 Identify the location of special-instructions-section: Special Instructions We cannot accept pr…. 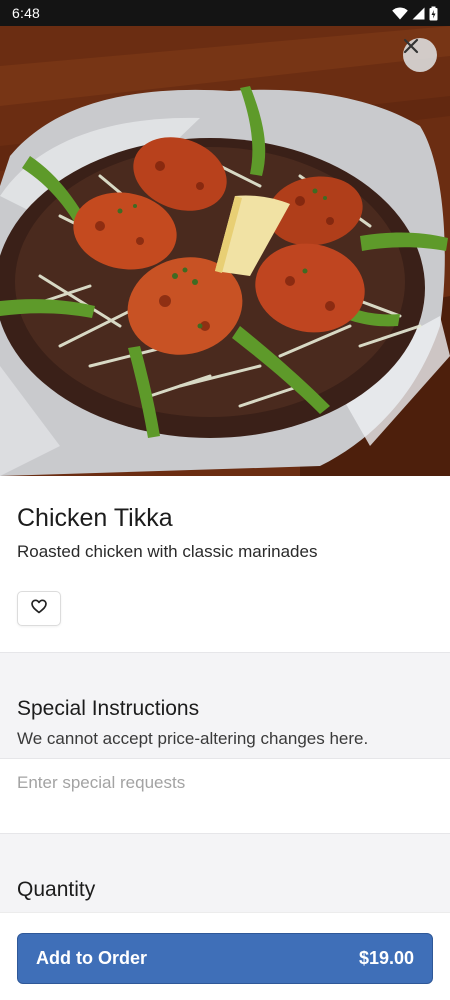
(225, 705).